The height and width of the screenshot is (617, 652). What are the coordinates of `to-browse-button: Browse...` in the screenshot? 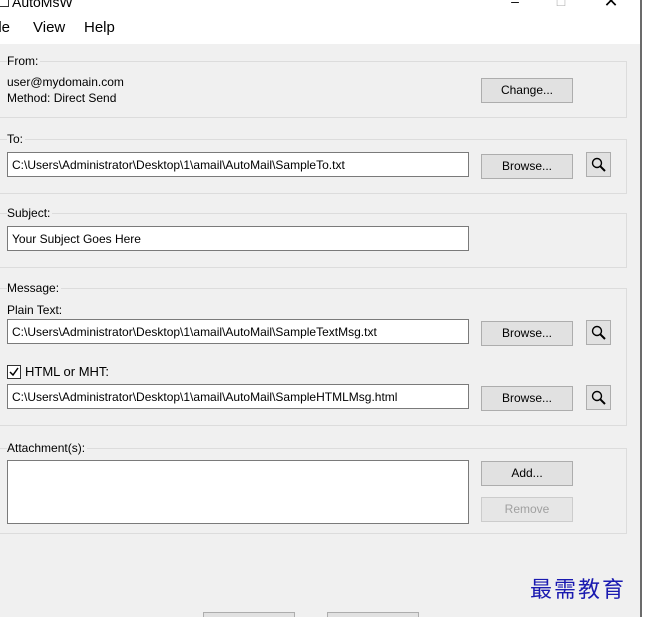 It's located at (527, 166).